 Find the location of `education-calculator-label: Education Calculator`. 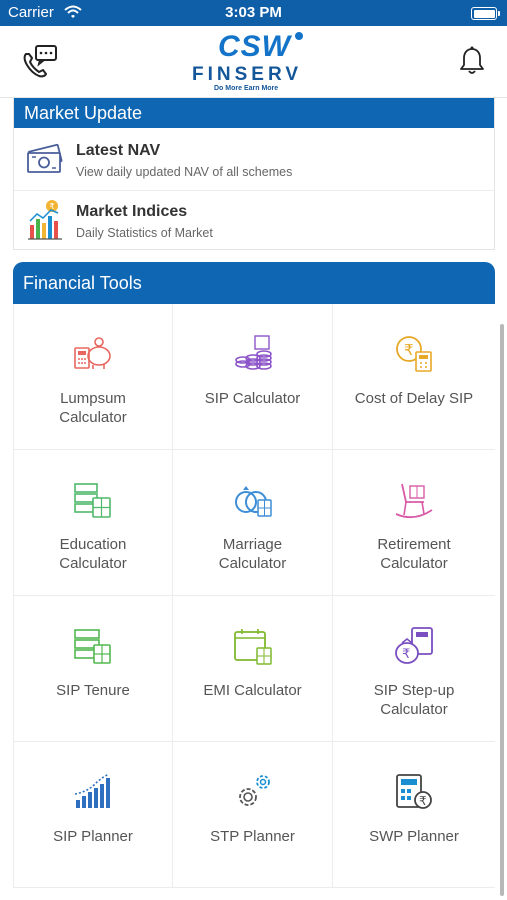

education-calculator-label: Education Calculator is located at coordinates (93, 554).